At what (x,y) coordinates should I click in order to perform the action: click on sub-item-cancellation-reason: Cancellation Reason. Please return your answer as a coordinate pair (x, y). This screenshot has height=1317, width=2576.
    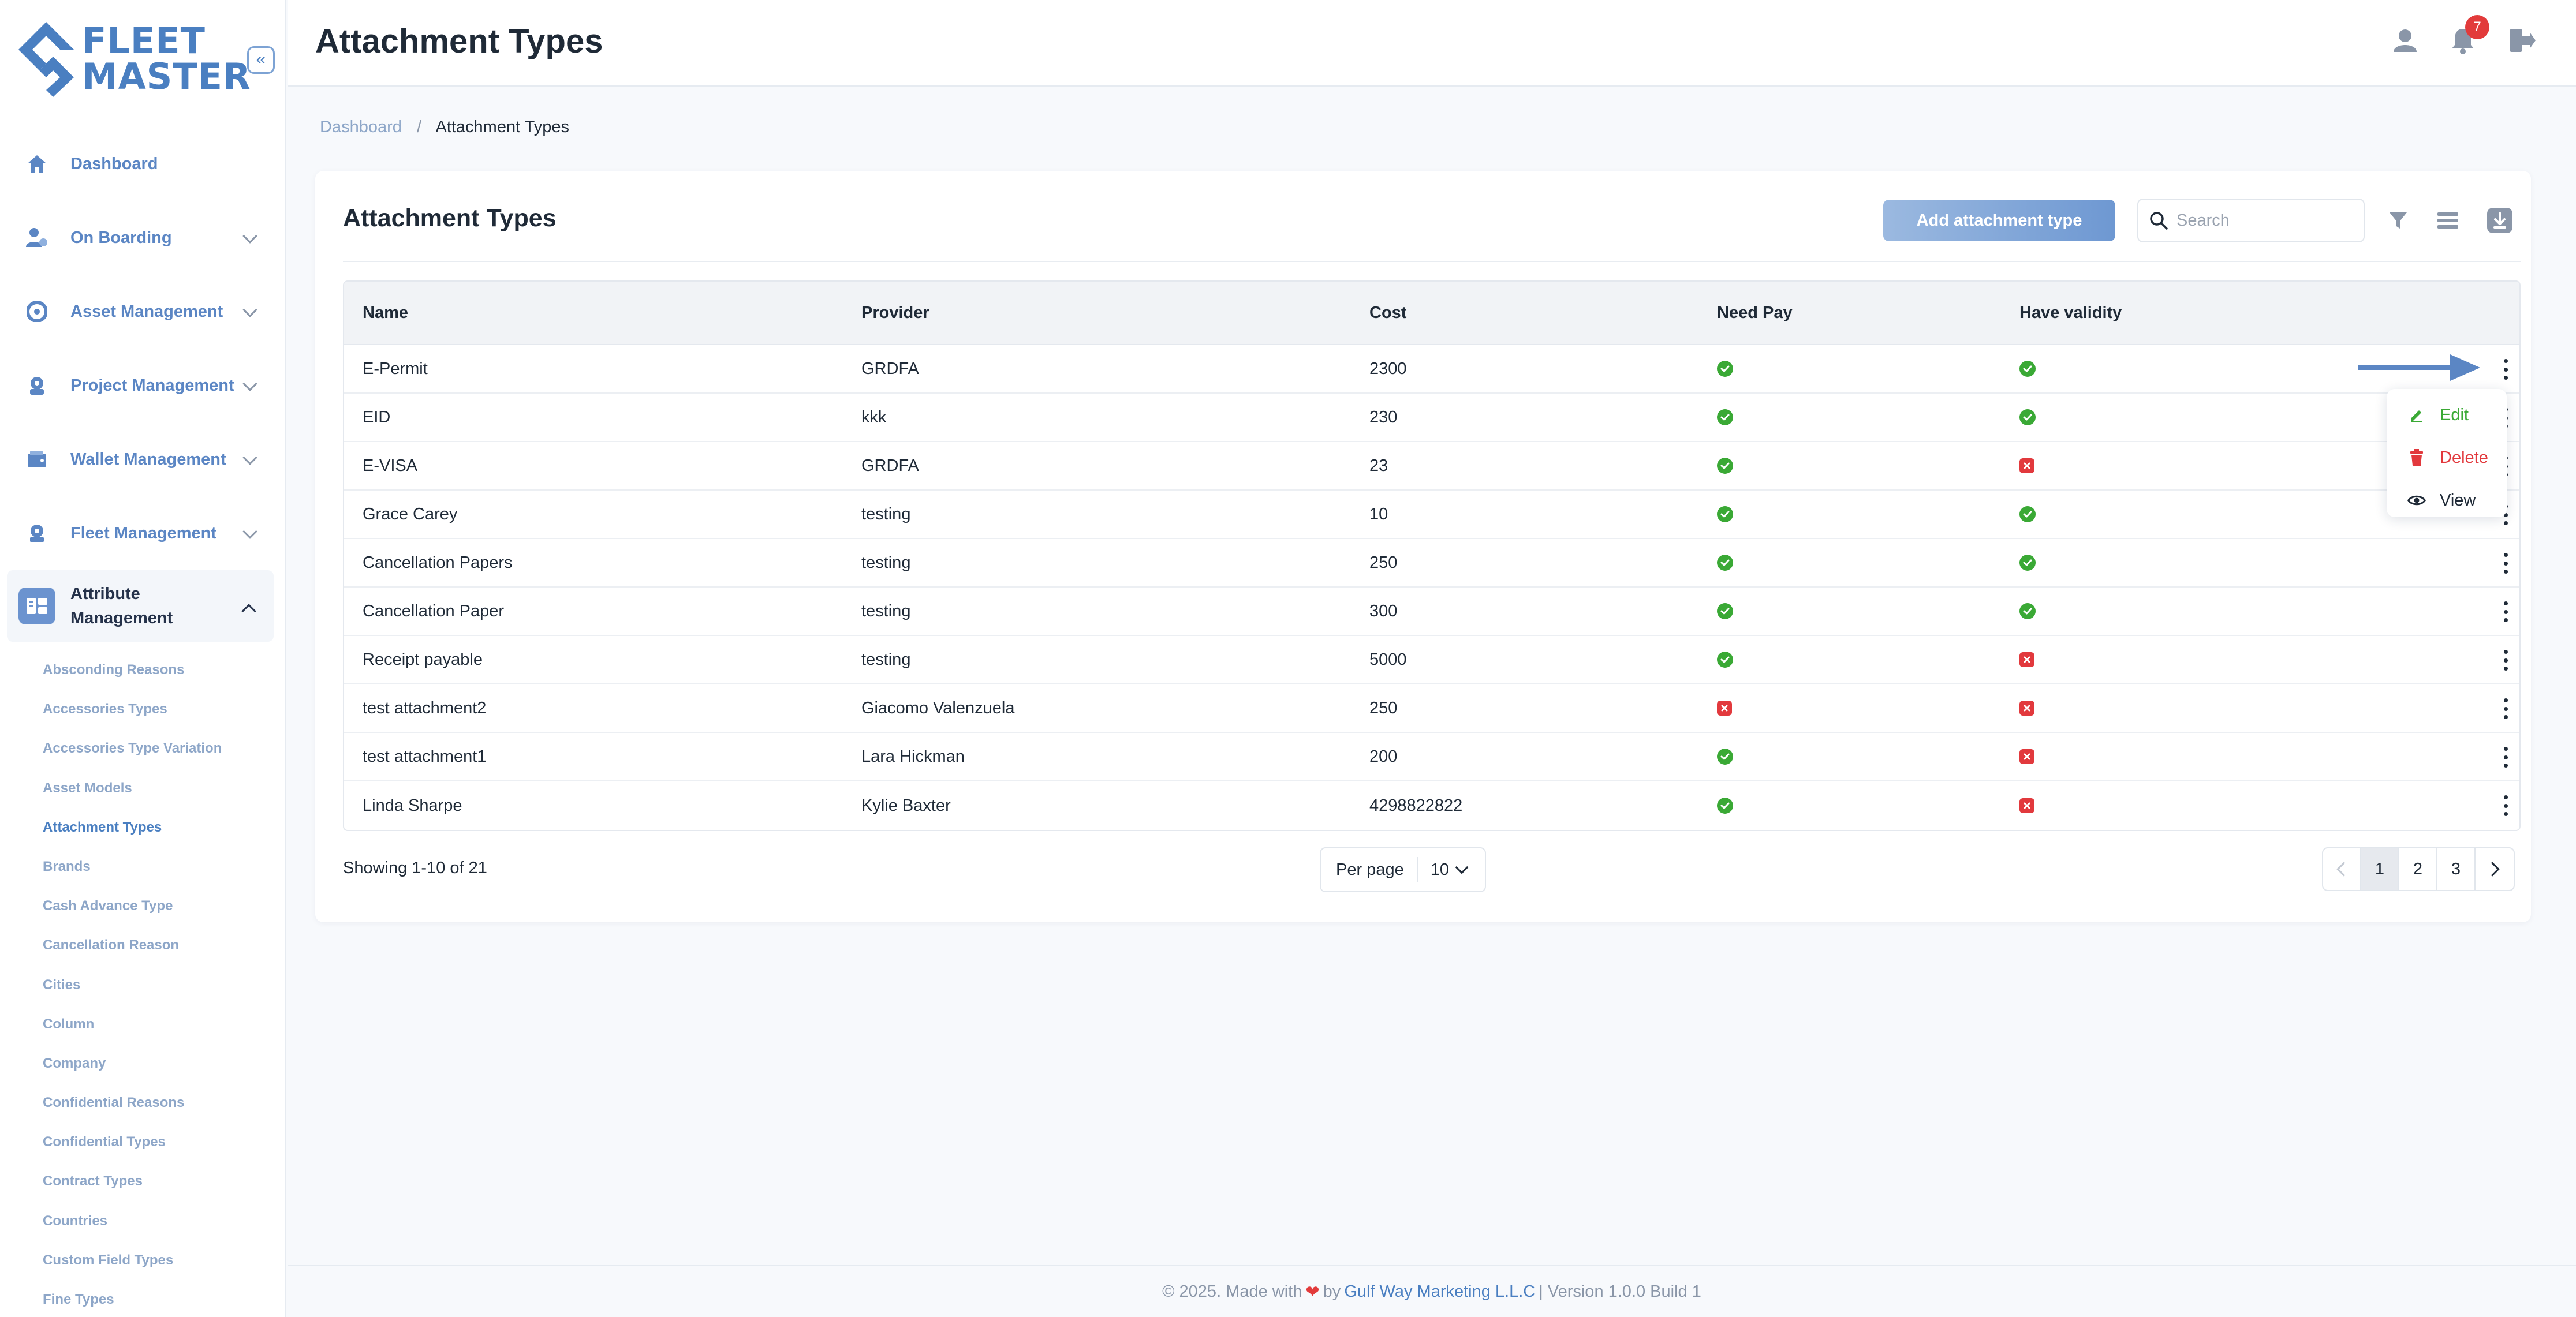
    Looking at the image, I should click on (132, 956).